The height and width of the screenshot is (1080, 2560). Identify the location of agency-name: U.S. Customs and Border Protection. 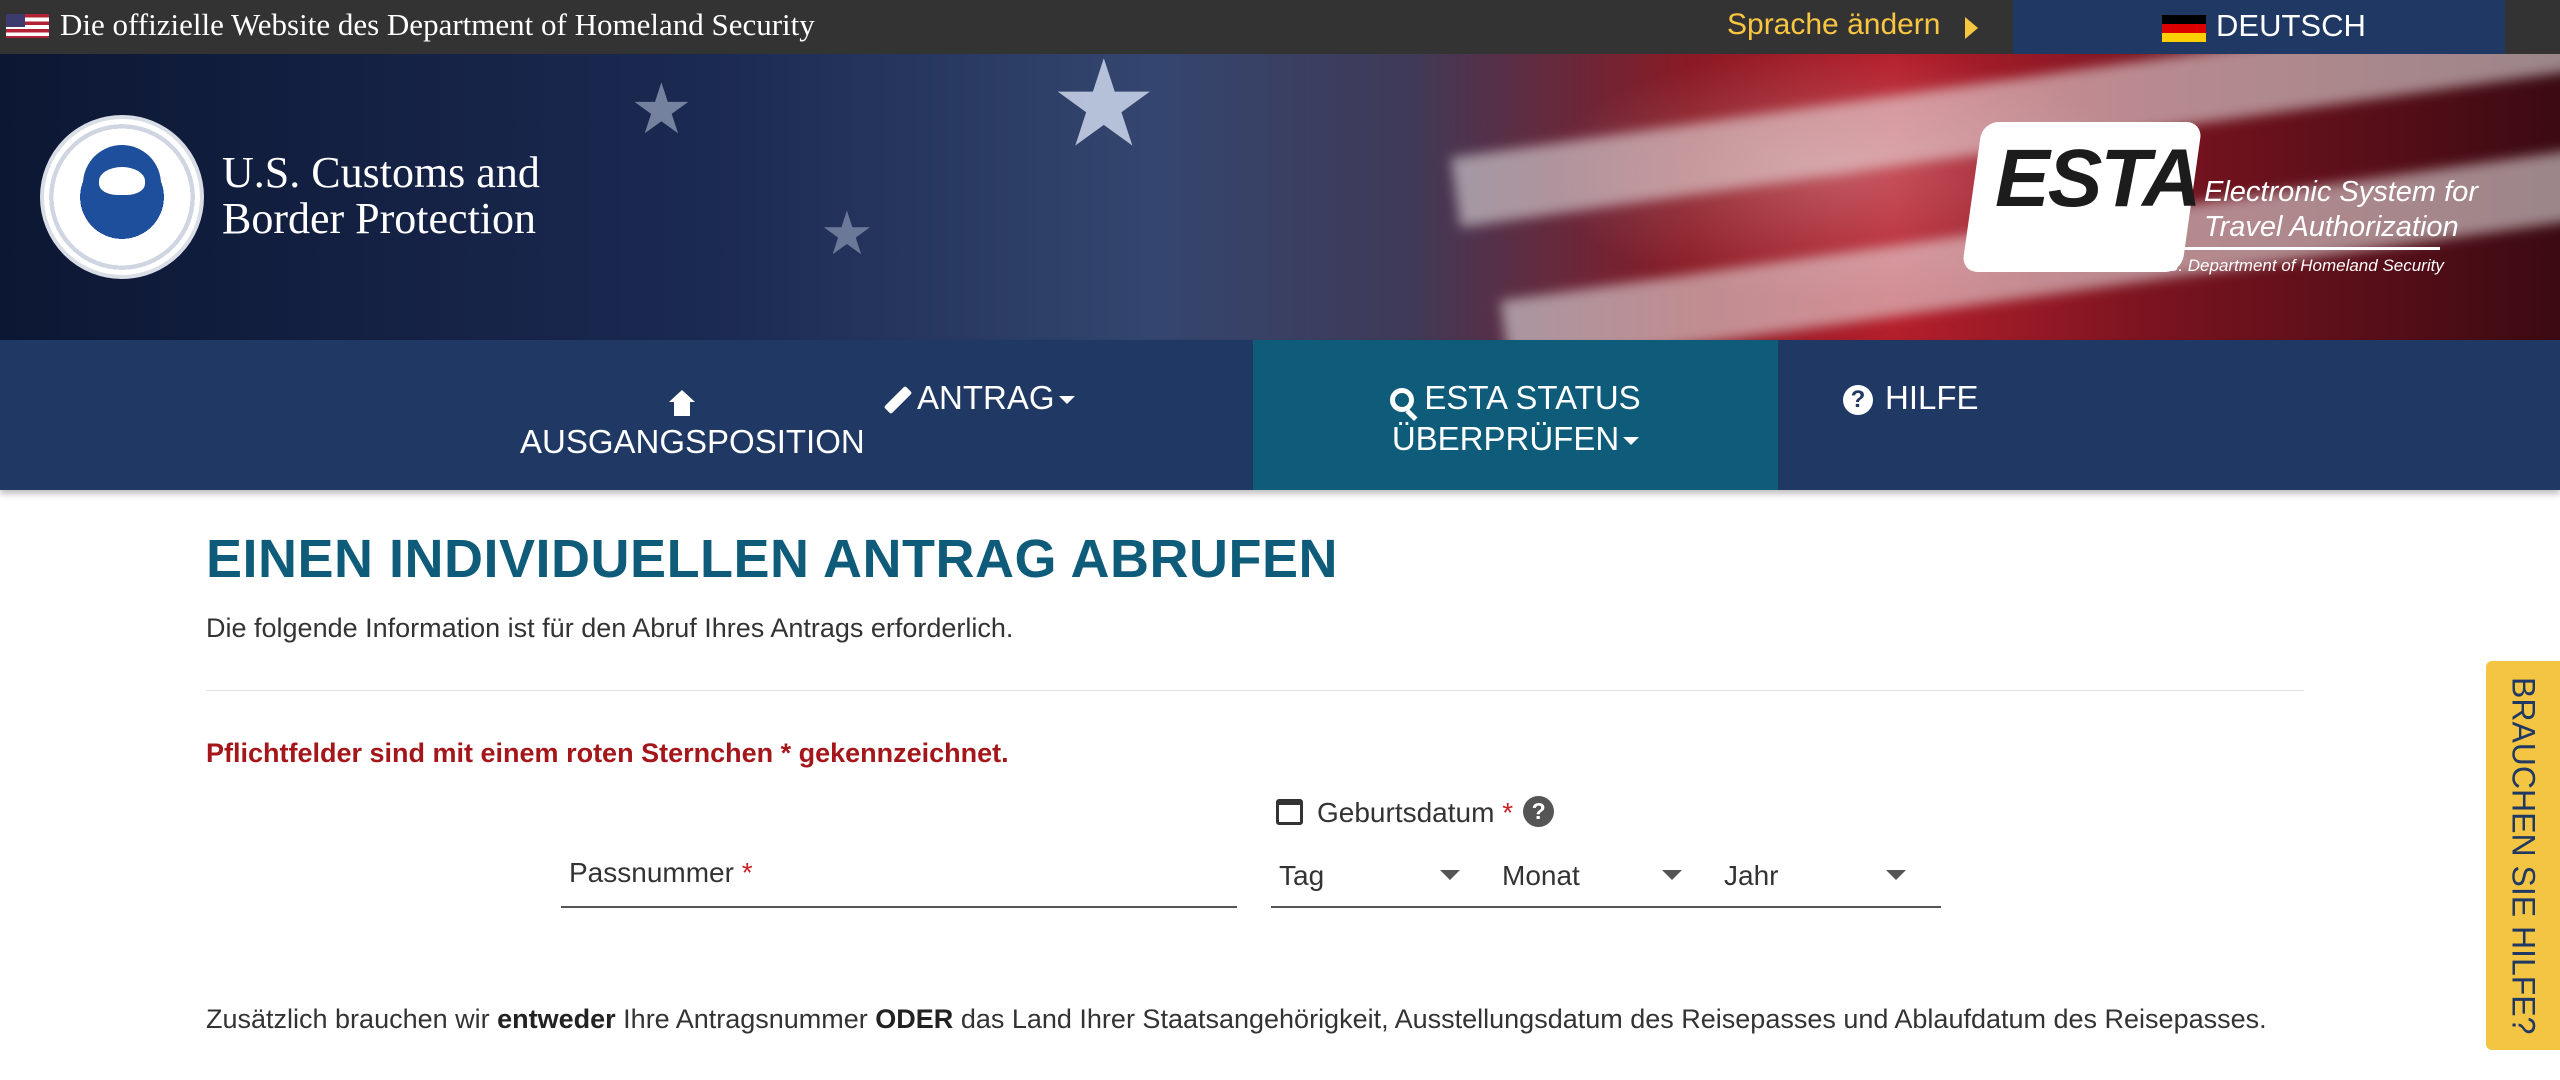
(381, 196).